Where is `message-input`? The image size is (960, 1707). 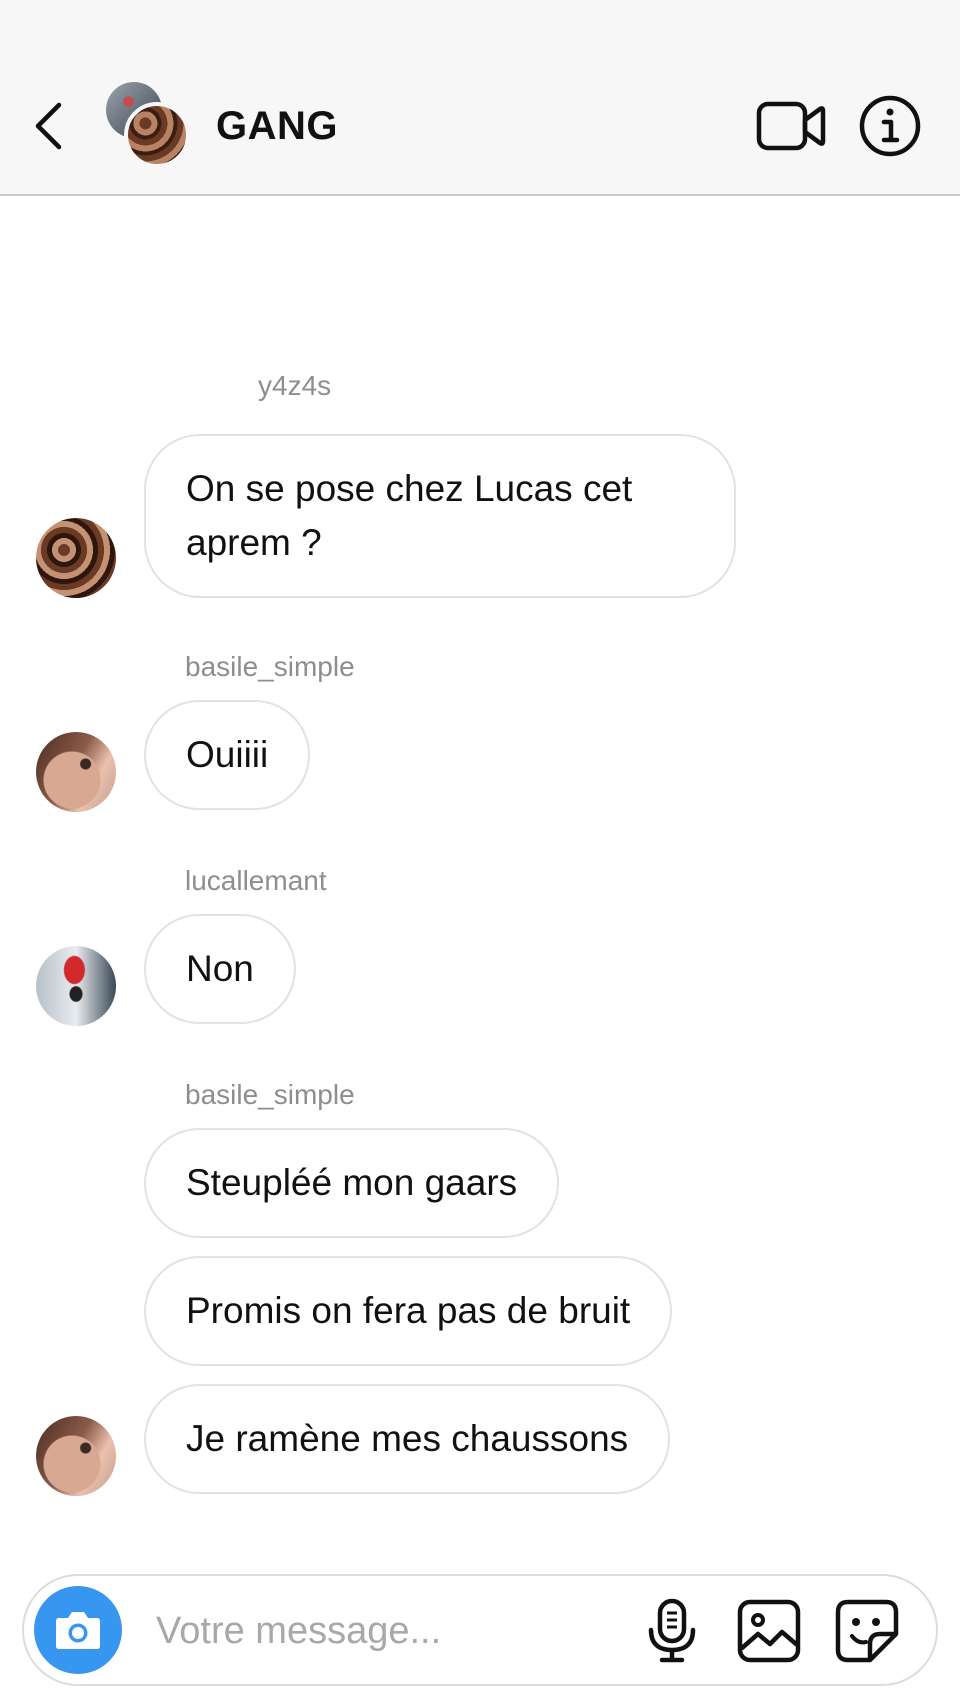 message-input is located at coordinates (386, 1631).